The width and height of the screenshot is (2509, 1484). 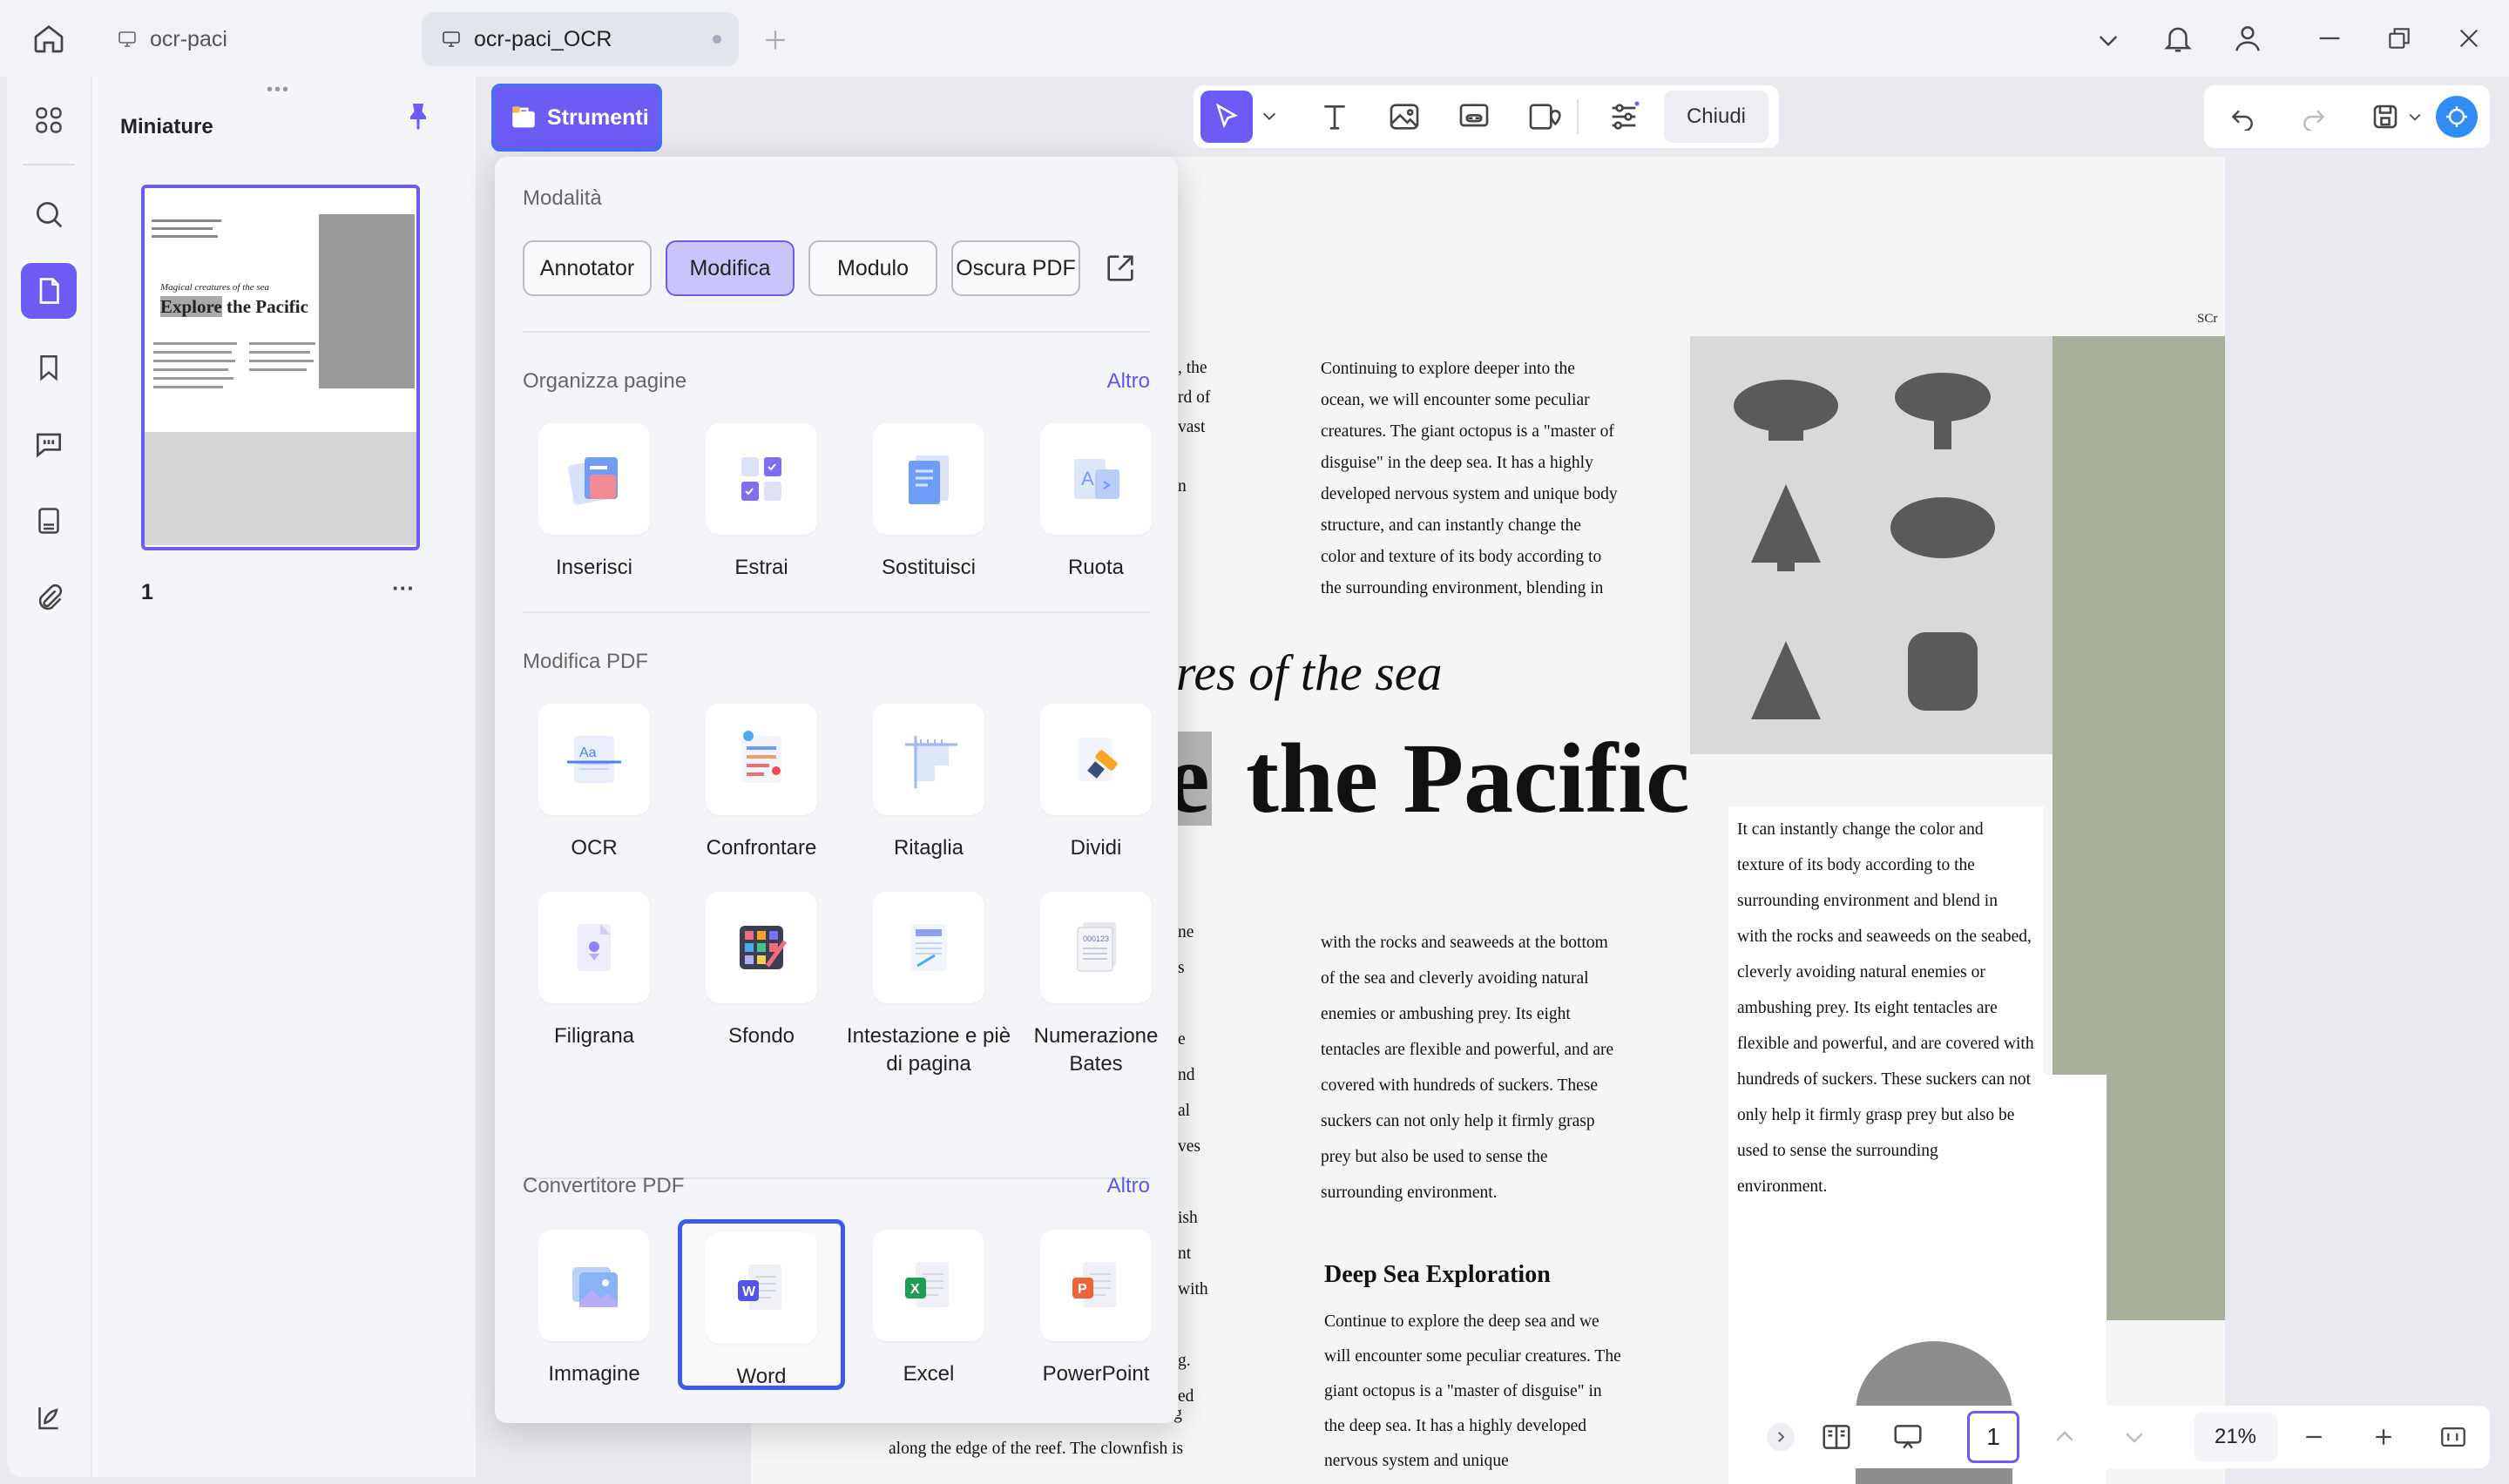 I want to click on new-tab-plus-icon, so click(x=775, y=40).